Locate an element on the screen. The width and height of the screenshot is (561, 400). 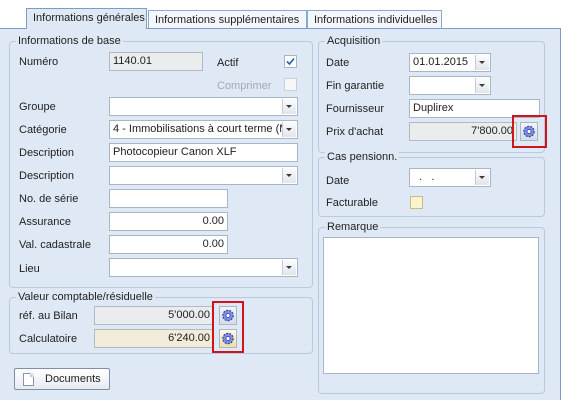
valeur-title: Valeur comptable/résiduelle is located at coordinates (85, 297).